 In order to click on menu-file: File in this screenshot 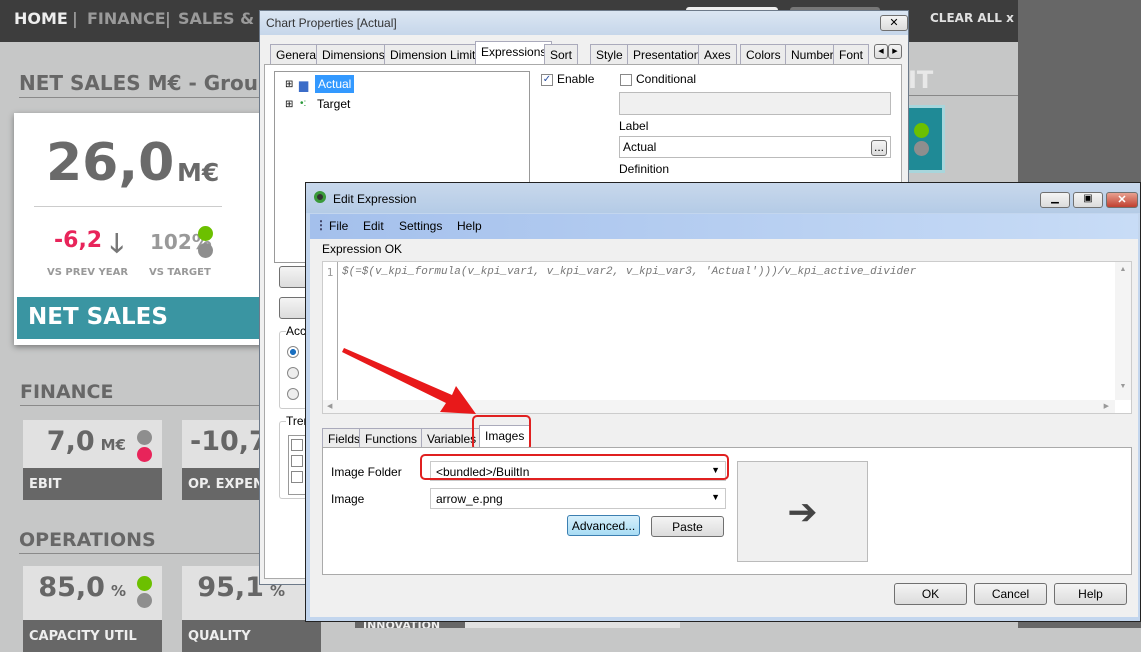, I will do `click(338, 226)`.